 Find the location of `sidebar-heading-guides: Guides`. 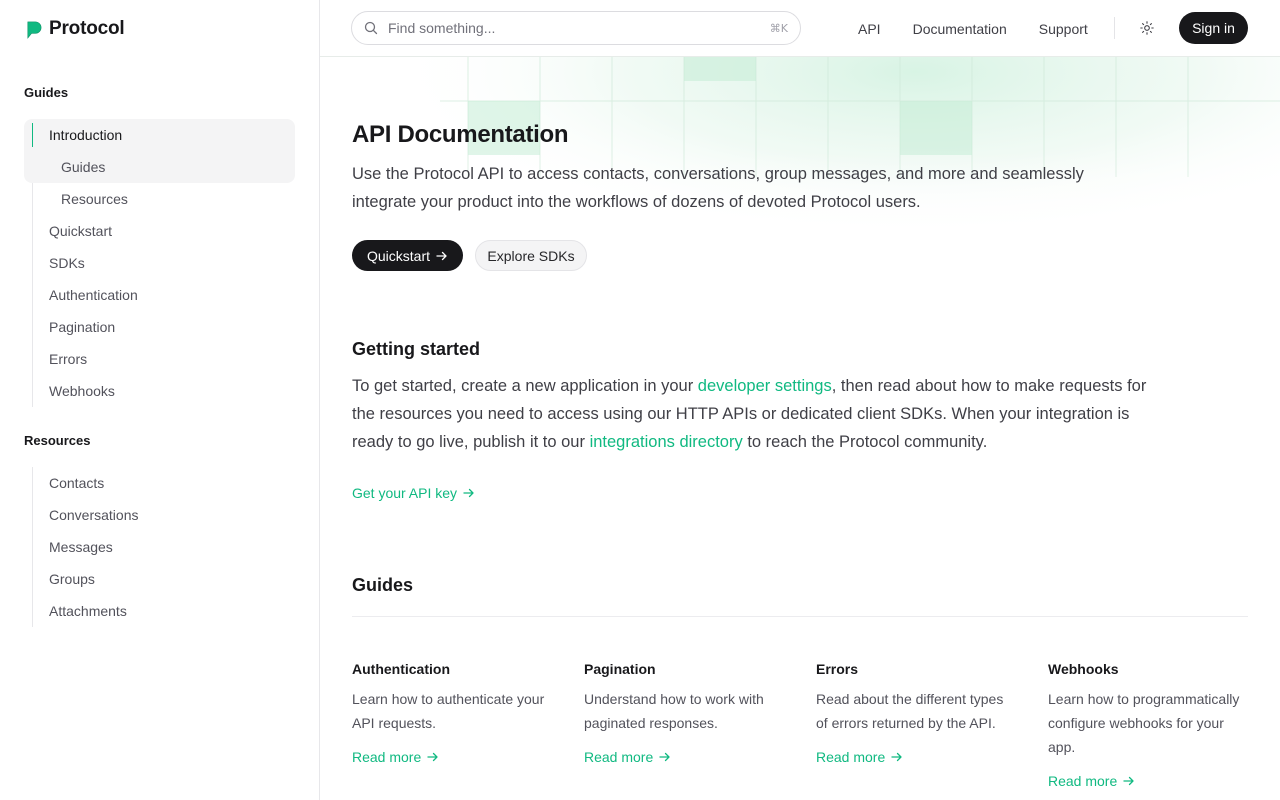

sidebar-heading-guides: Guides is located at coordinates (46, 92).